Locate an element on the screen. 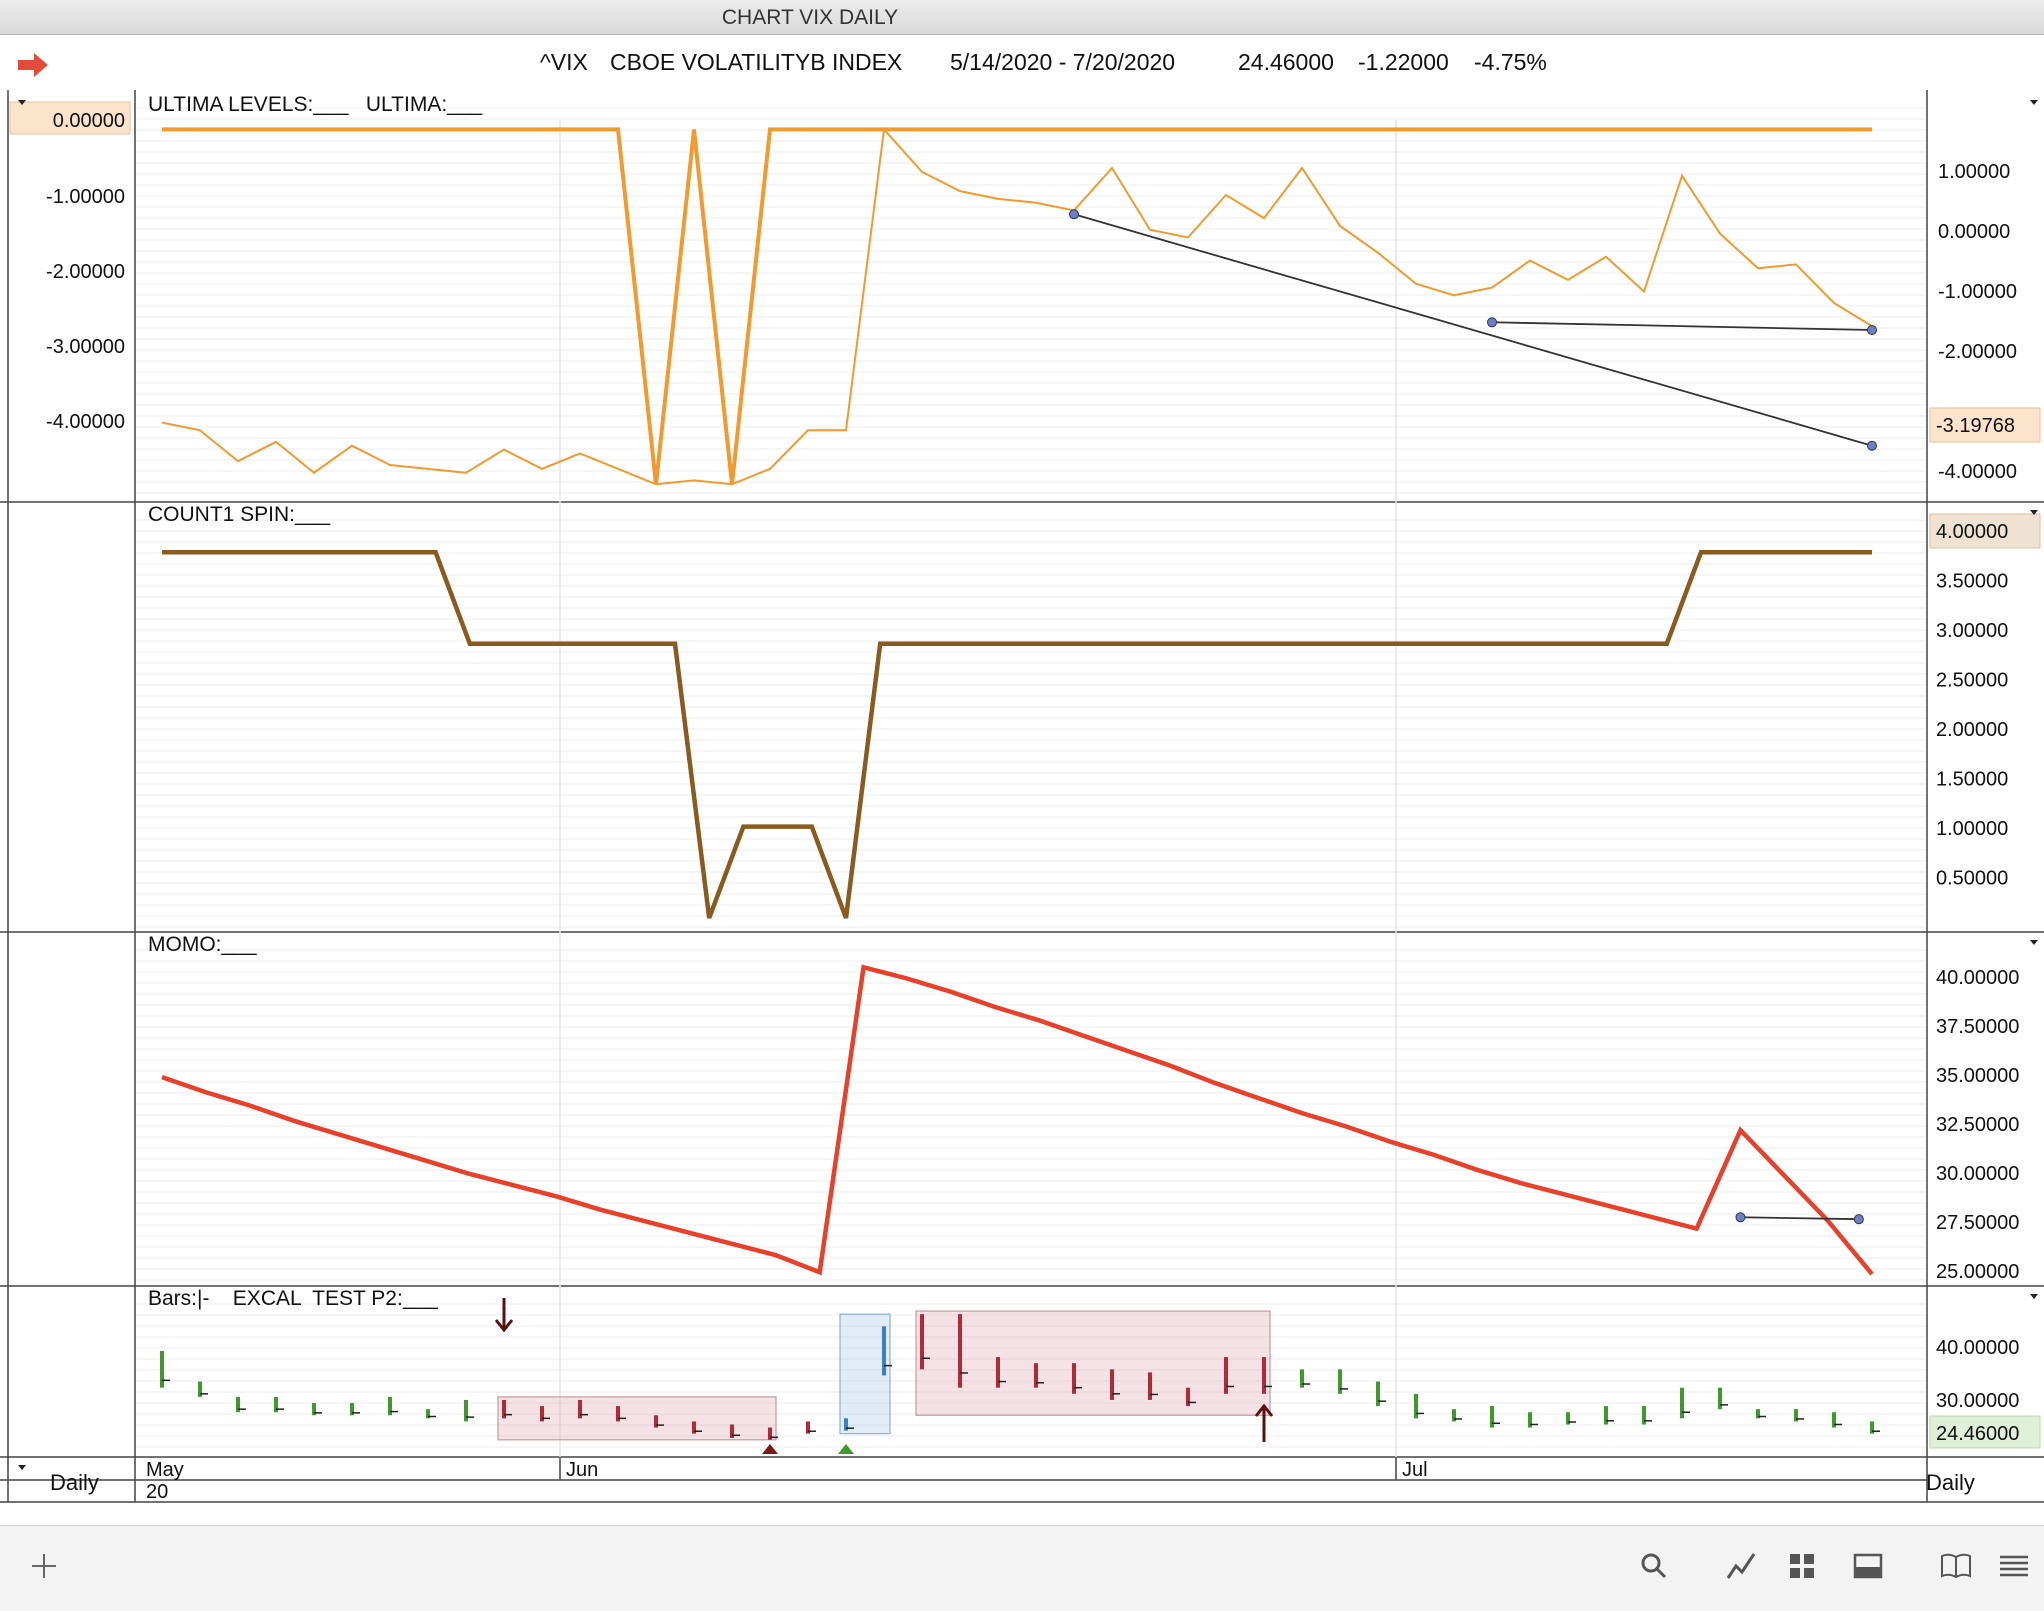 The width and height of the screenshot is (2044, 1611). ultima-left-tick: -1.00000 is located at coordinates (85, 197).